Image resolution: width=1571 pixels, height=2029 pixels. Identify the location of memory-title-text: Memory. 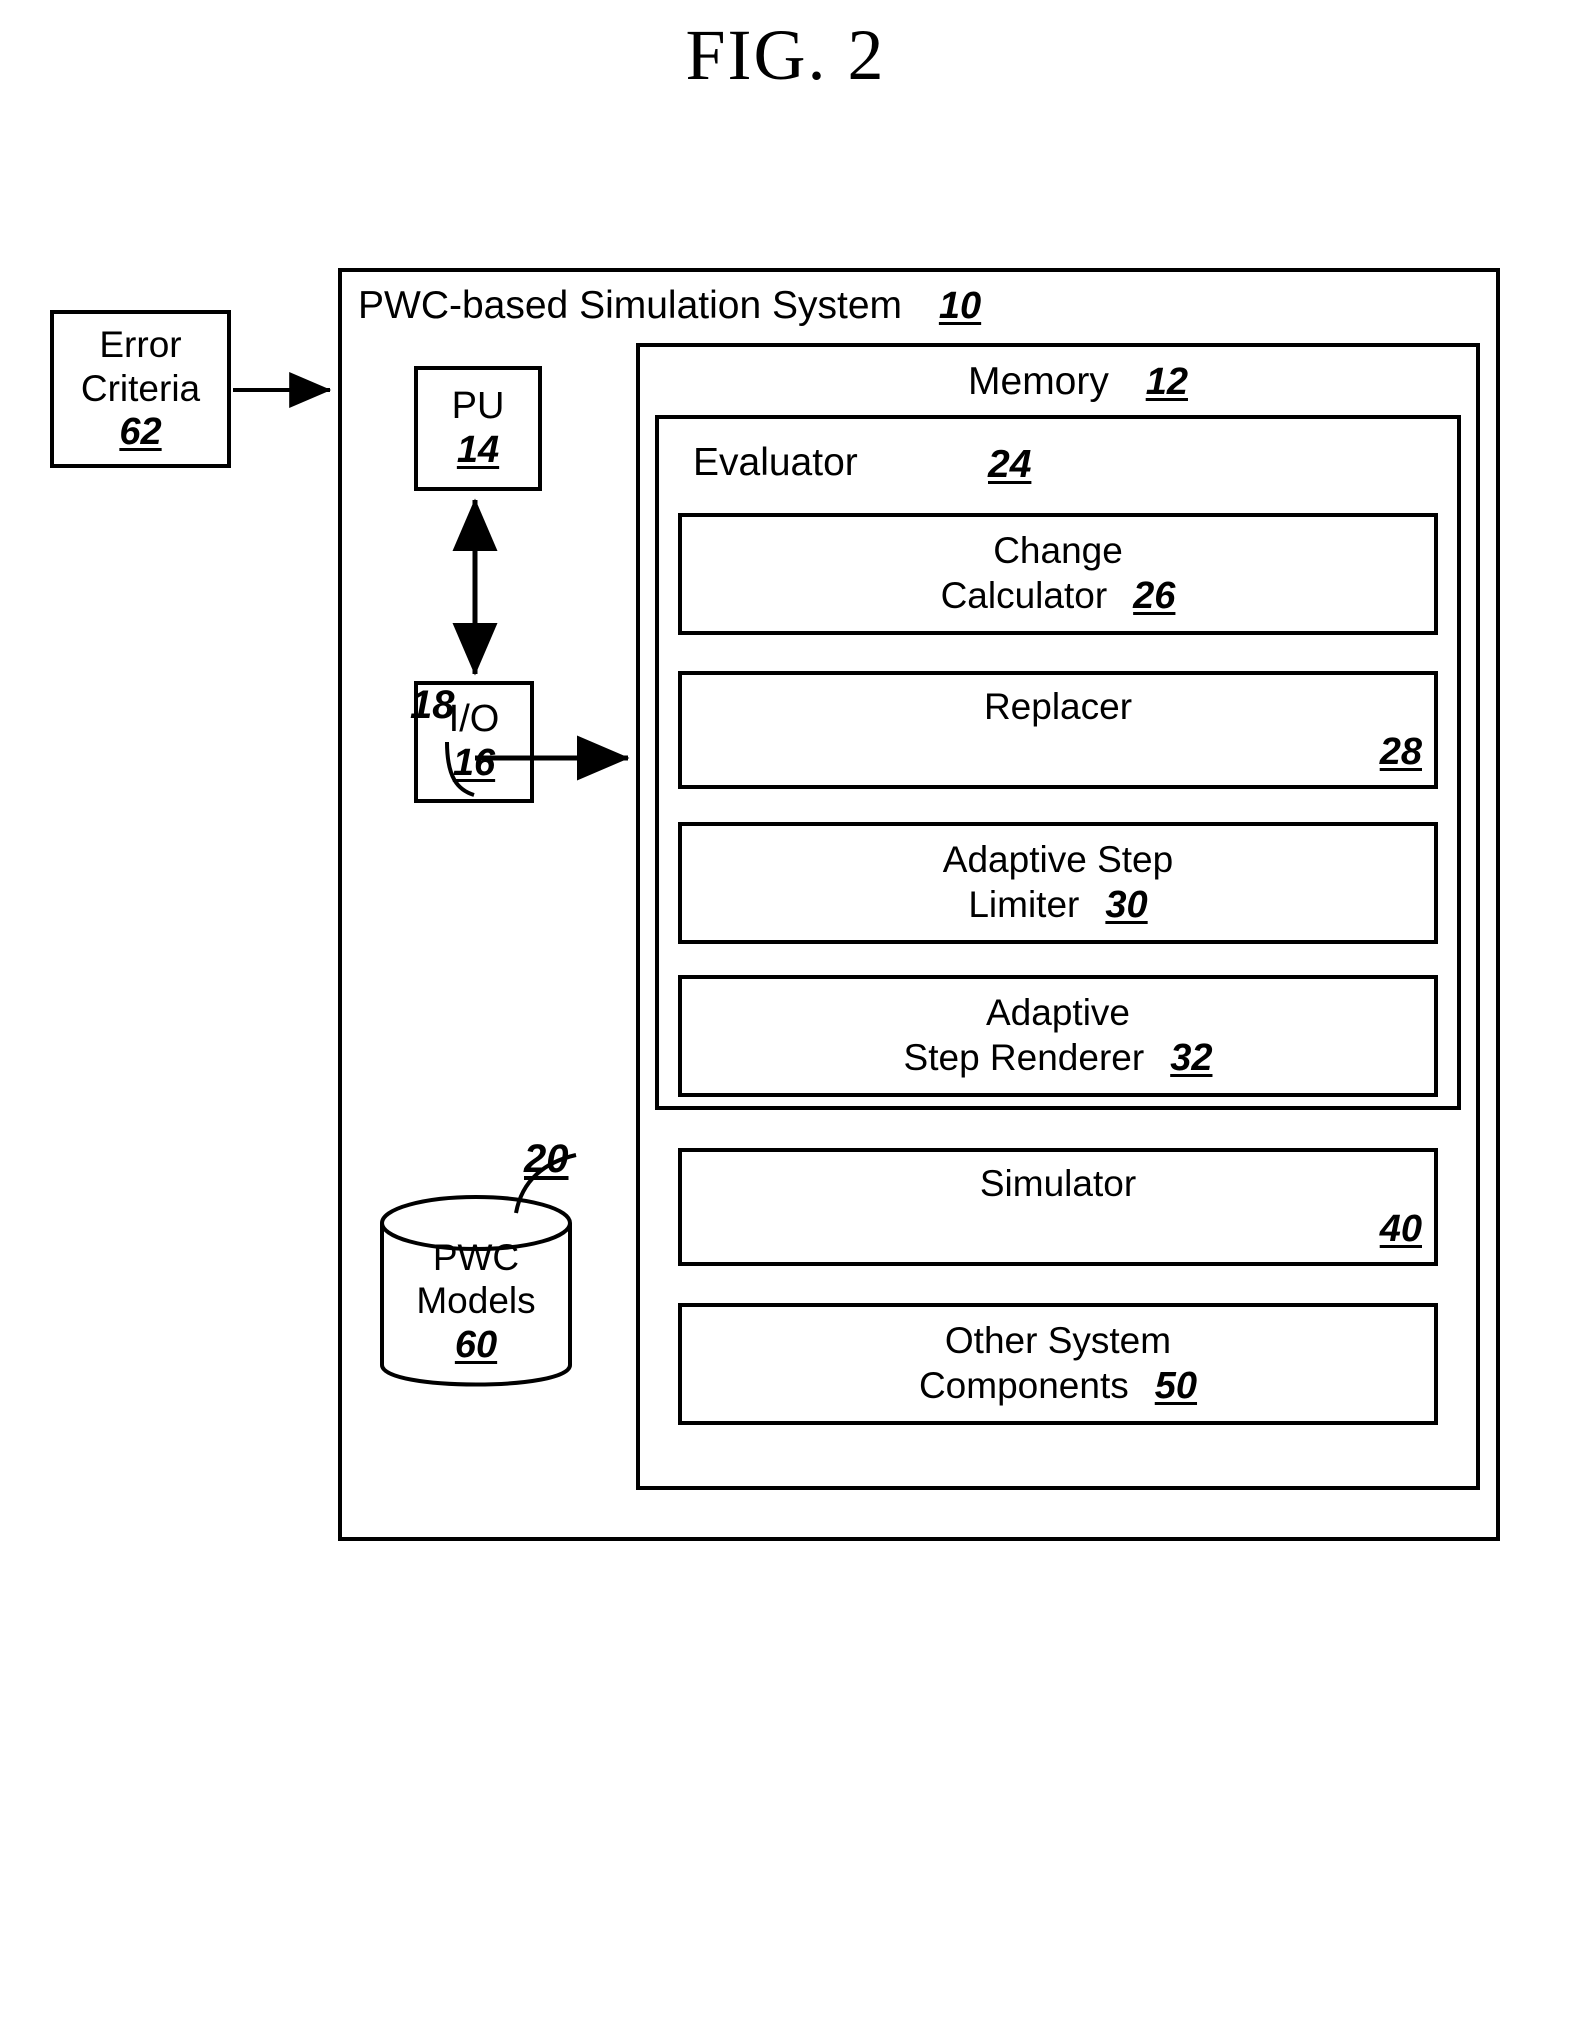
(1038, 381).